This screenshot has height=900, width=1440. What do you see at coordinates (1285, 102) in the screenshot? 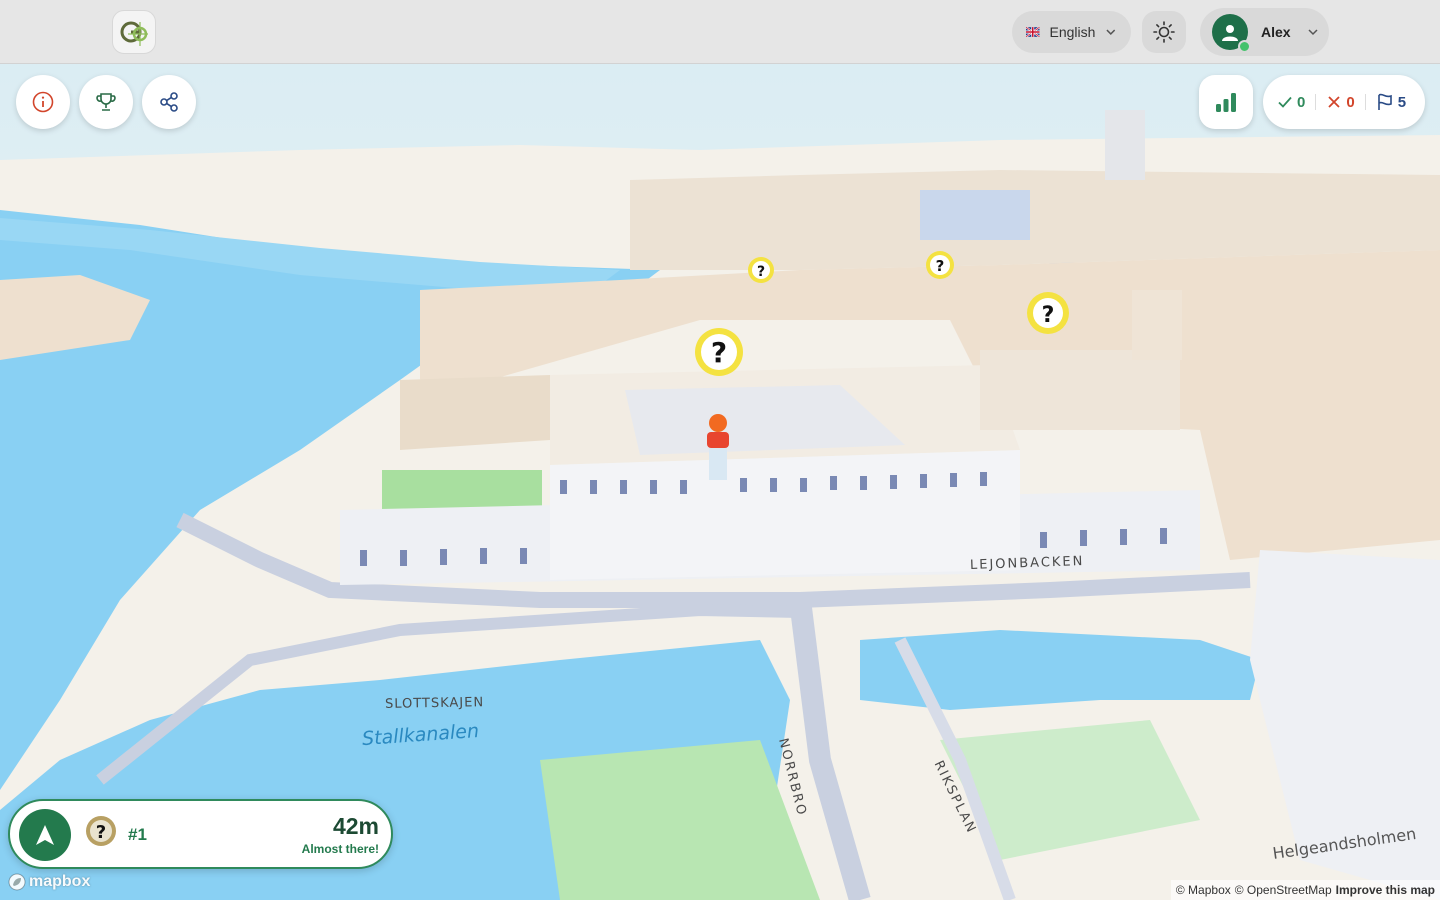
I see `check-icon` at bounding box center [1285, 102].